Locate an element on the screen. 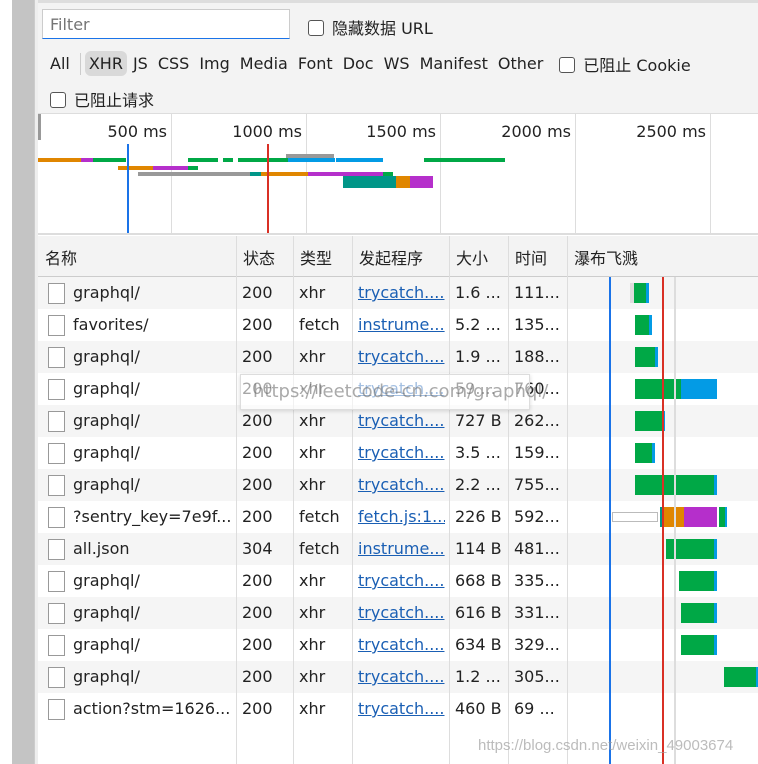 Image resolution: width=758 pixels, height=764 pixels. blocked-requests-label: 已阻止请求 is located at coordinates (114, 100).